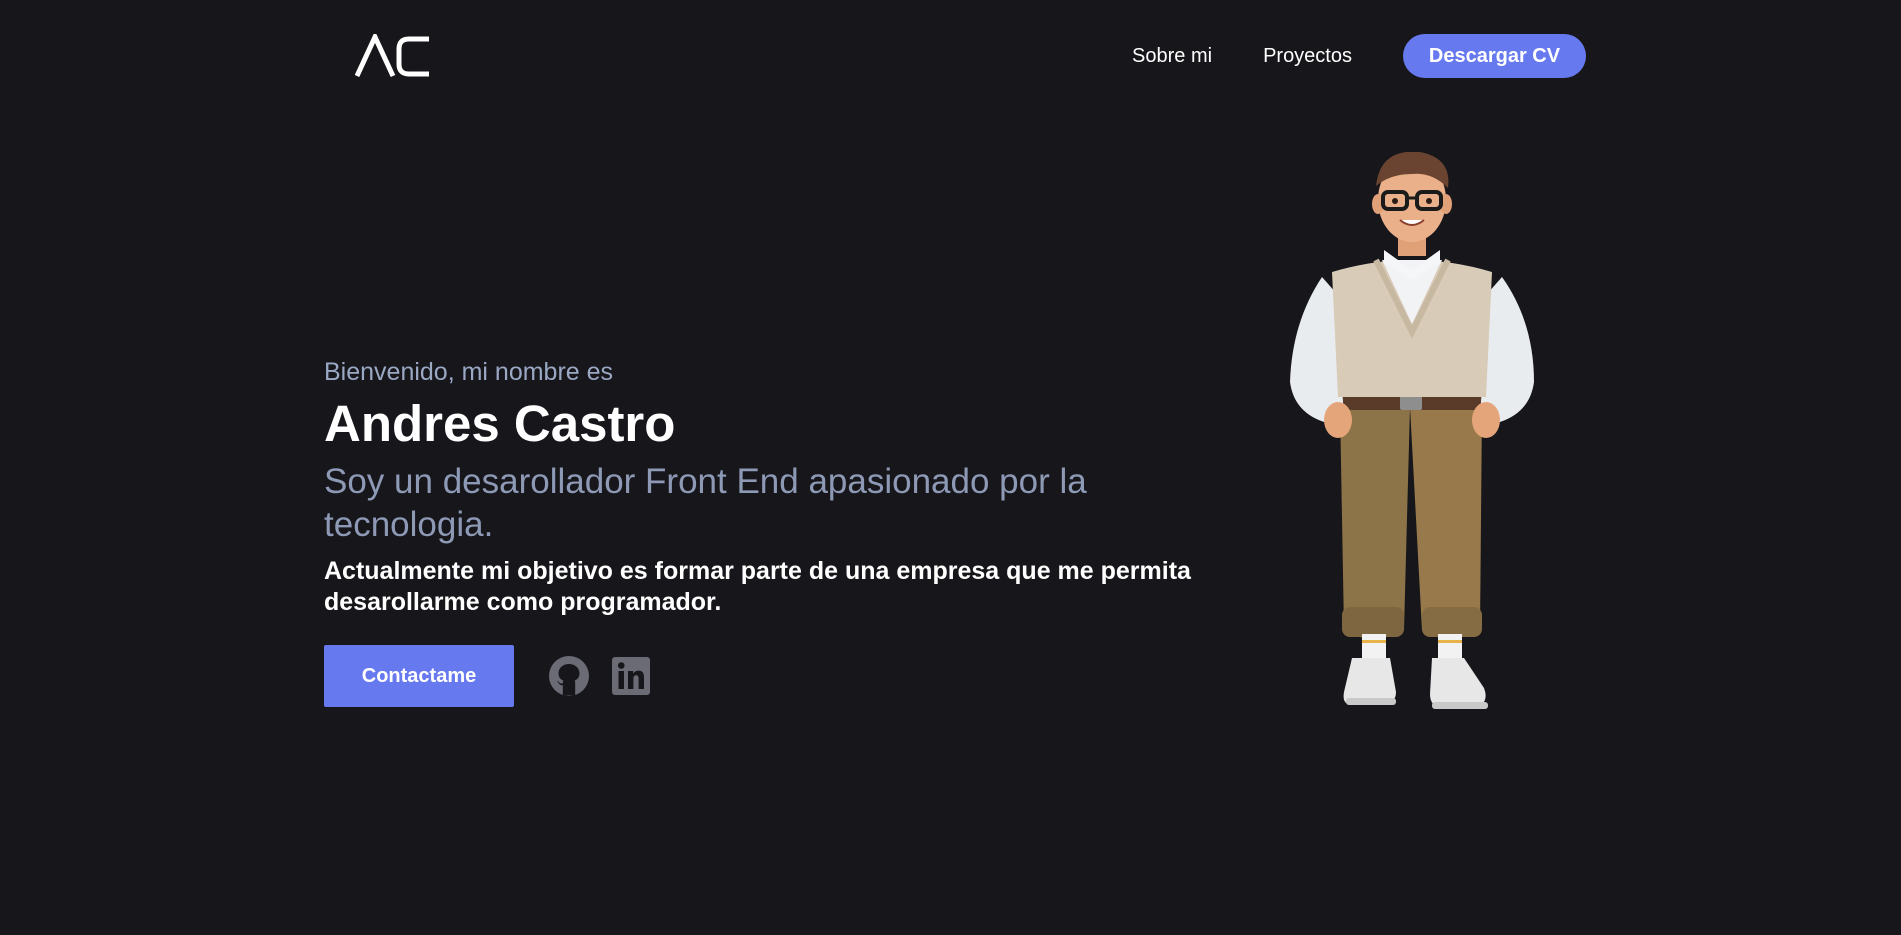  I want to click on logo, so click(393, 54).